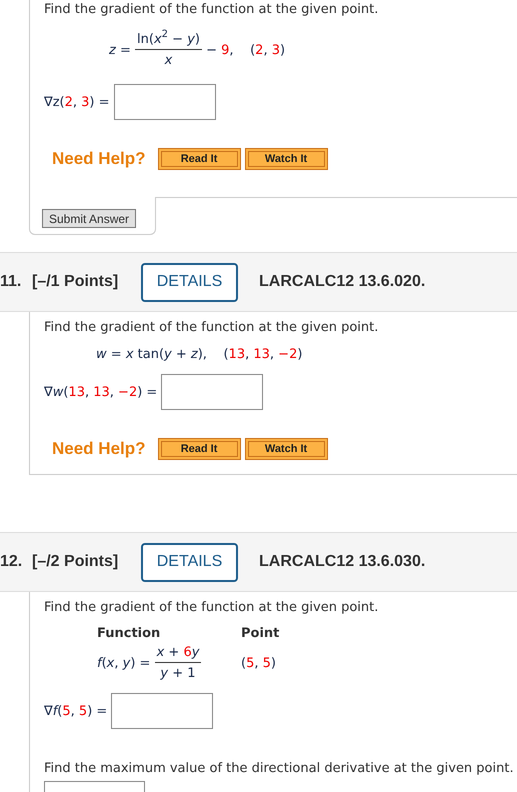  I want to click on submit-answer-button: Submit Answer, so click(89, 218).